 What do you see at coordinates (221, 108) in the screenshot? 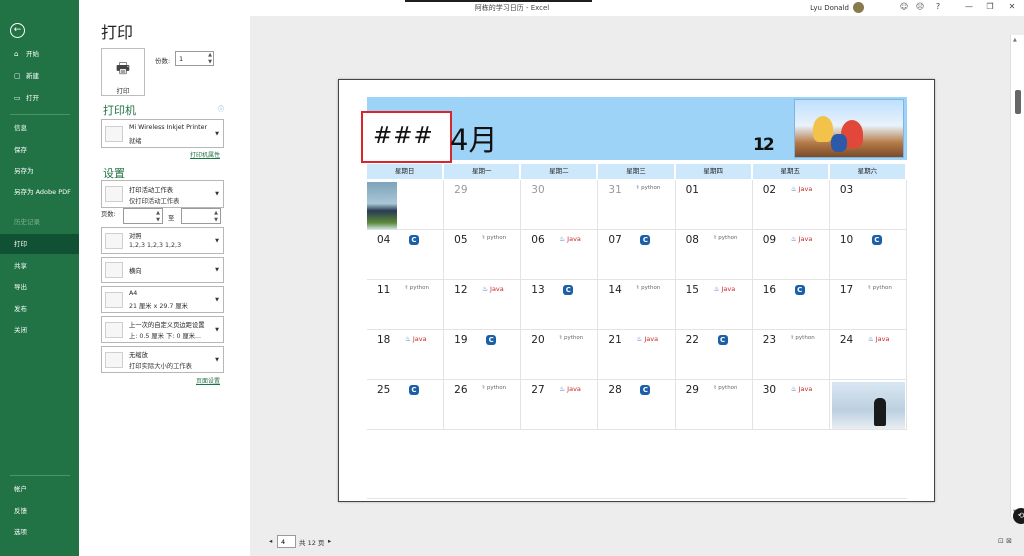
I see `info-icon: ⓘ` at bounding box center [221, 108].